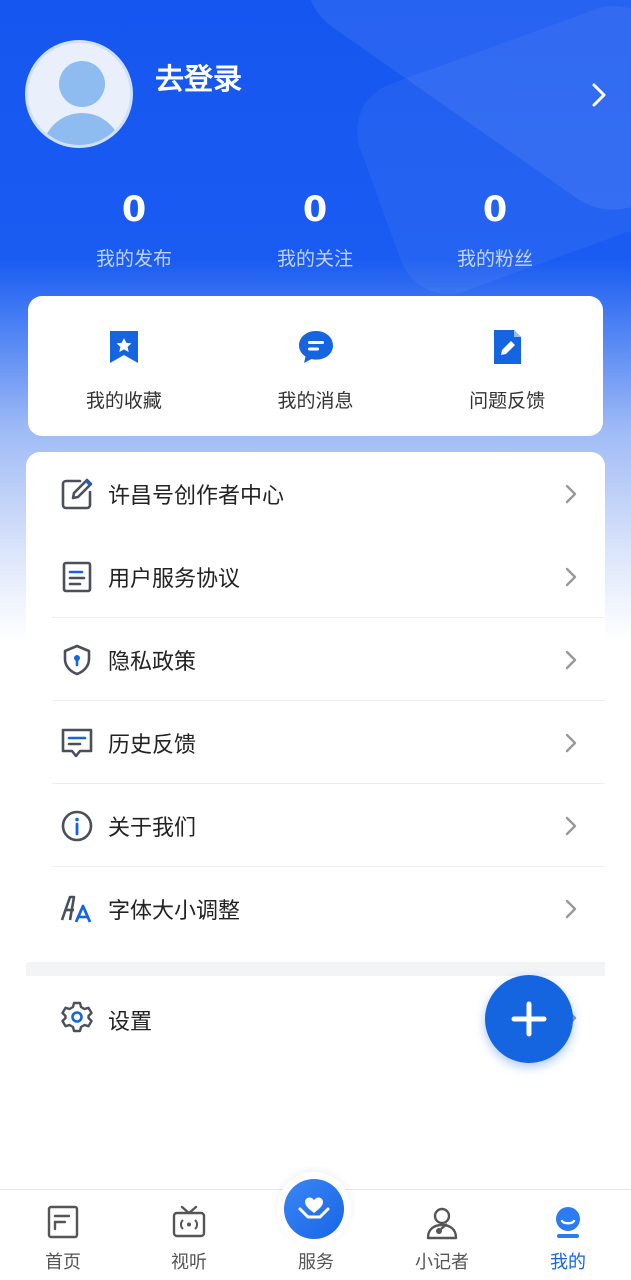  I want to click on heart-hands-icon, so click(314, 1208).